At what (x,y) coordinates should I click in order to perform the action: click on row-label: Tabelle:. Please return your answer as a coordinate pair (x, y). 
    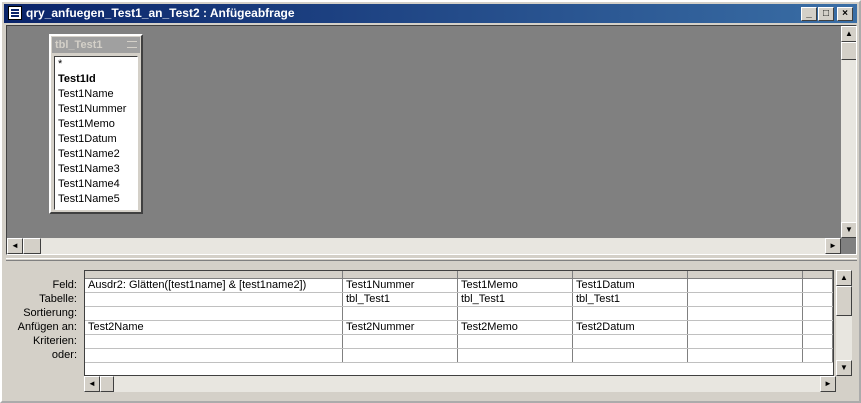
    Looking at the image, I should click on (58, 299).